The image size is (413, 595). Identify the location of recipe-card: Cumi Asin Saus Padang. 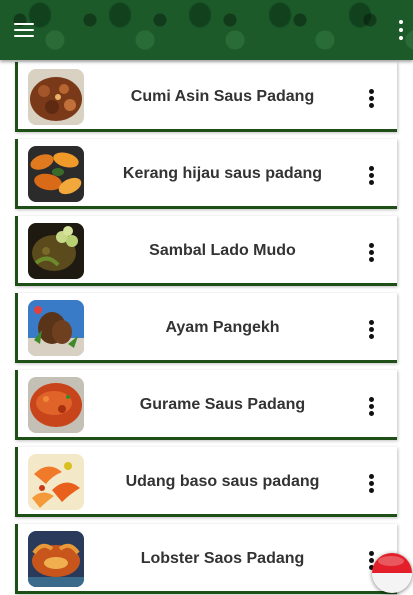
(206, 97).